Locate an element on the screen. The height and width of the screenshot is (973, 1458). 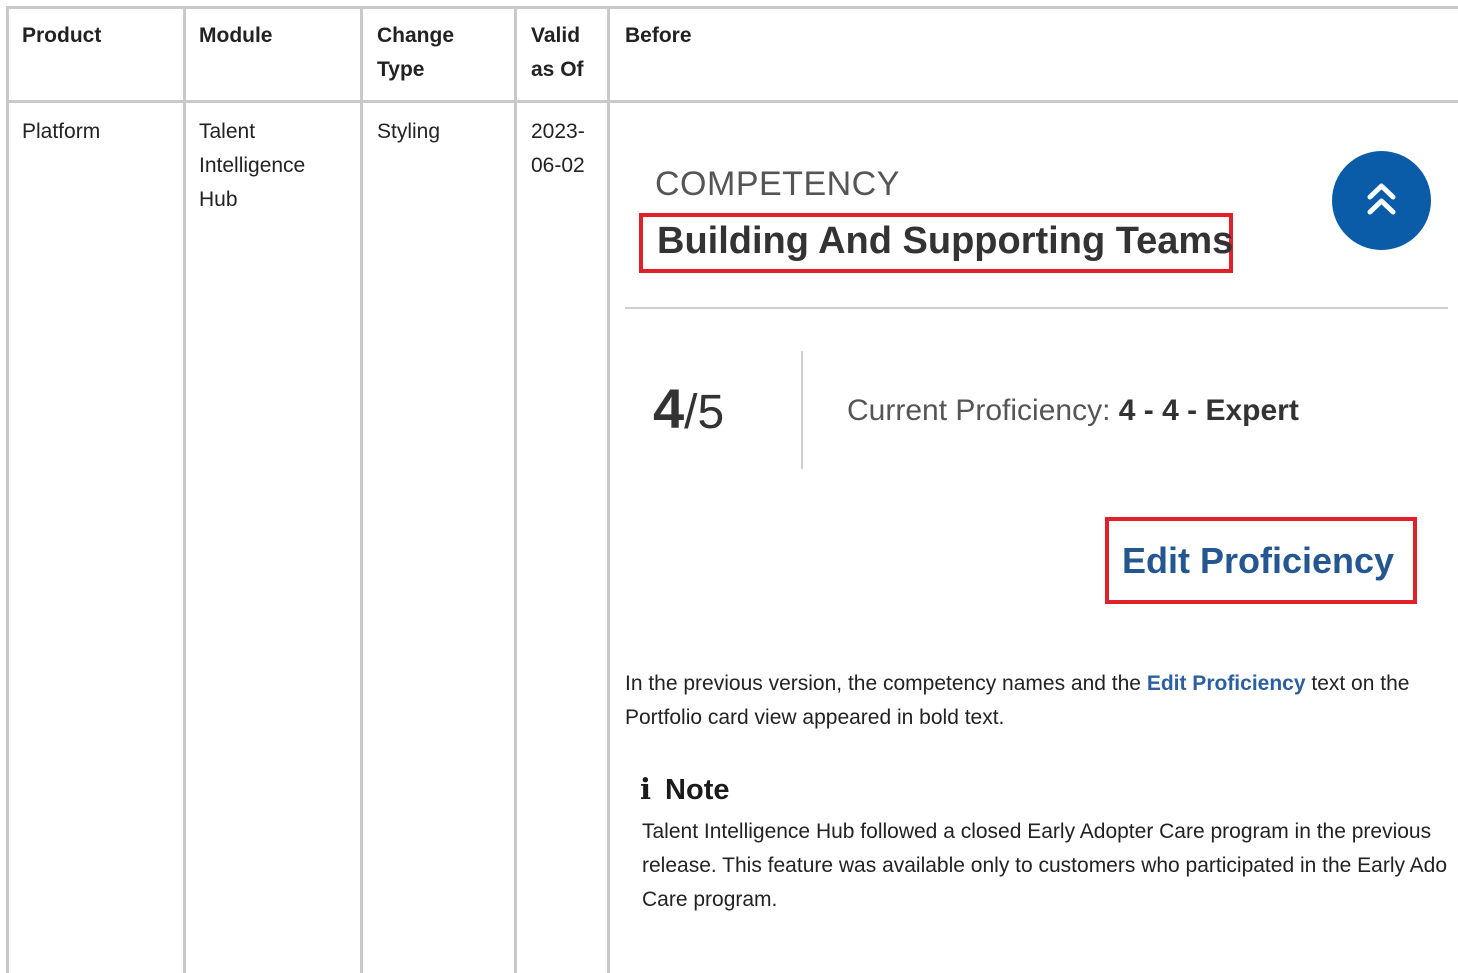
info-icon: i is located at coordinates (646, 789).